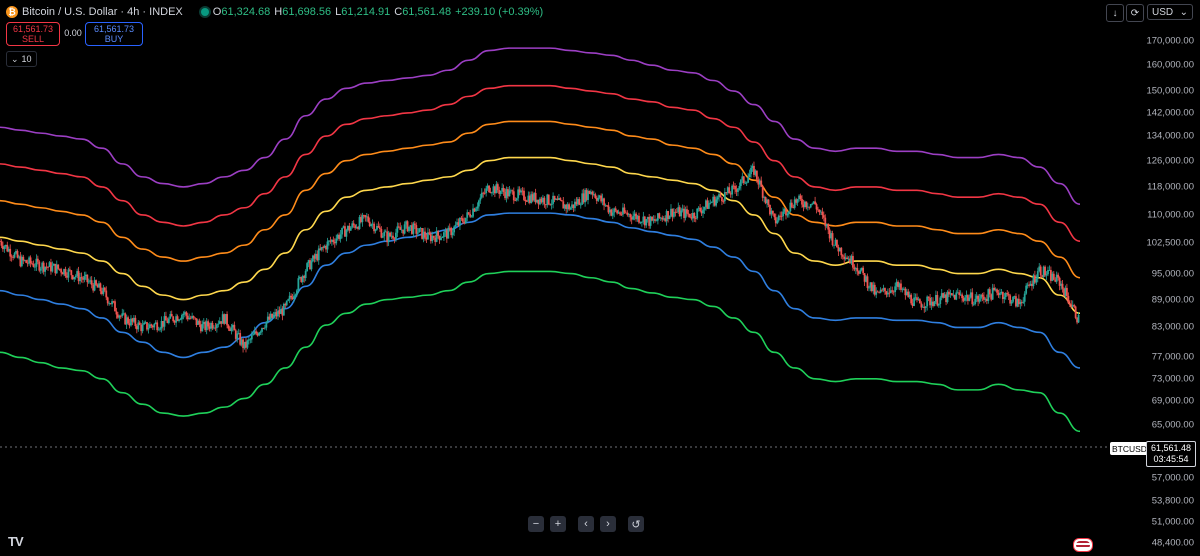 The width and height of the screenshot is (1200, 556). I want to click on change-value: +239.10 (+0.39%), so click(499, 12).